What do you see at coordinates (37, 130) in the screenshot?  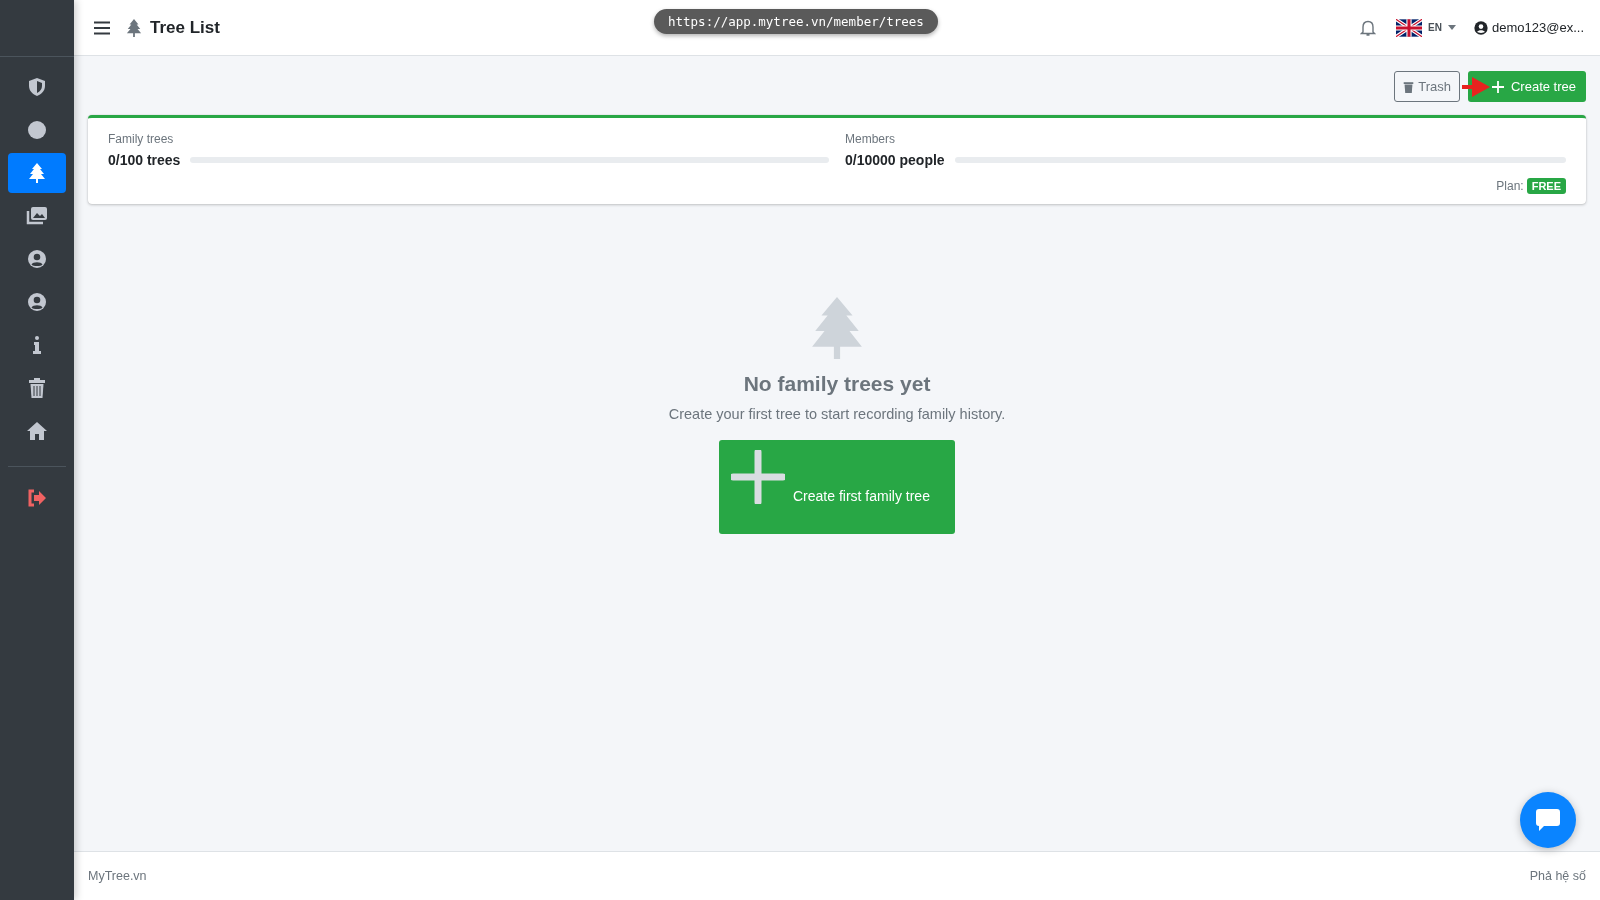 I see `circle-icon` at bounding box center [37, 130].